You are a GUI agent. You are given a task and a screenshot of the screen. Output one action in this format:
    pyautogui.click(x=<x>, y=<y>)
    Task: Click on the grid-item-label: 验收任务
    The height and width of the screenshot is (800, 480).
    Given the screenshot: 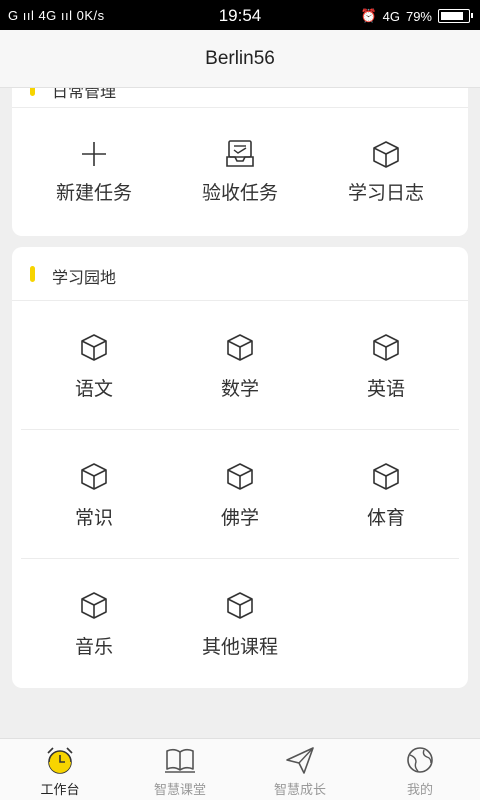 What is the action you would take?
    pyautogui.click(x=239, y=193)
    